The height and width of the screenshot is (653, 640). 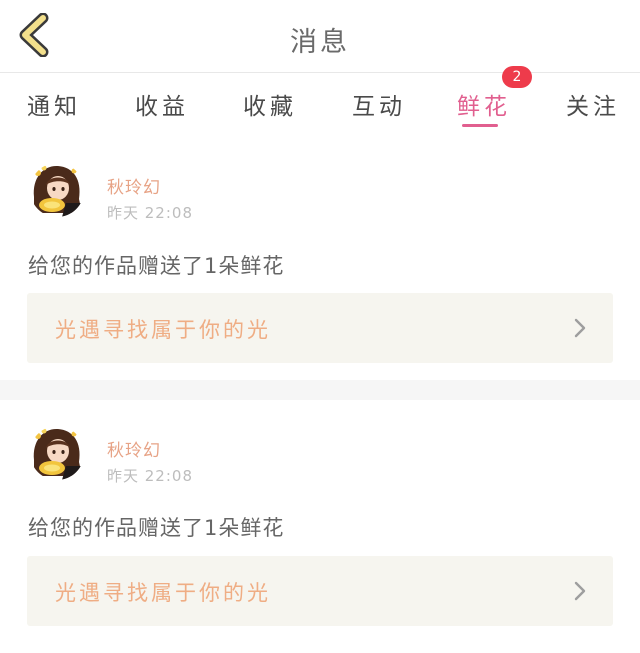 I want to click on active-tab-indicator, so click(x=480, y=125).